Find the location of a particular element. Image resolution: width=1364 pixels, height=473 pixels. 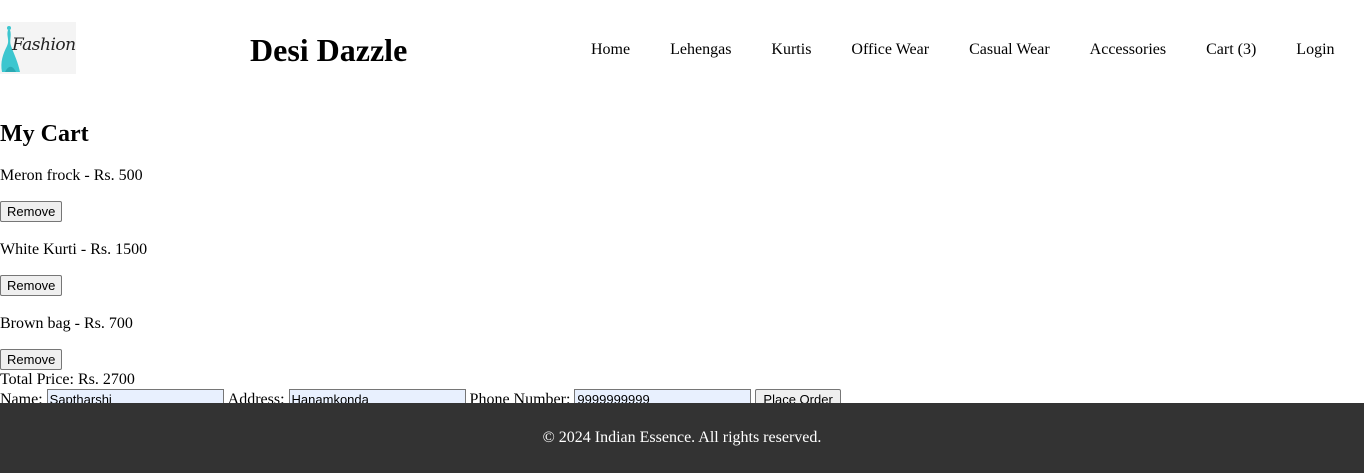

nav-home: Home is located at coordinates (610, 50).